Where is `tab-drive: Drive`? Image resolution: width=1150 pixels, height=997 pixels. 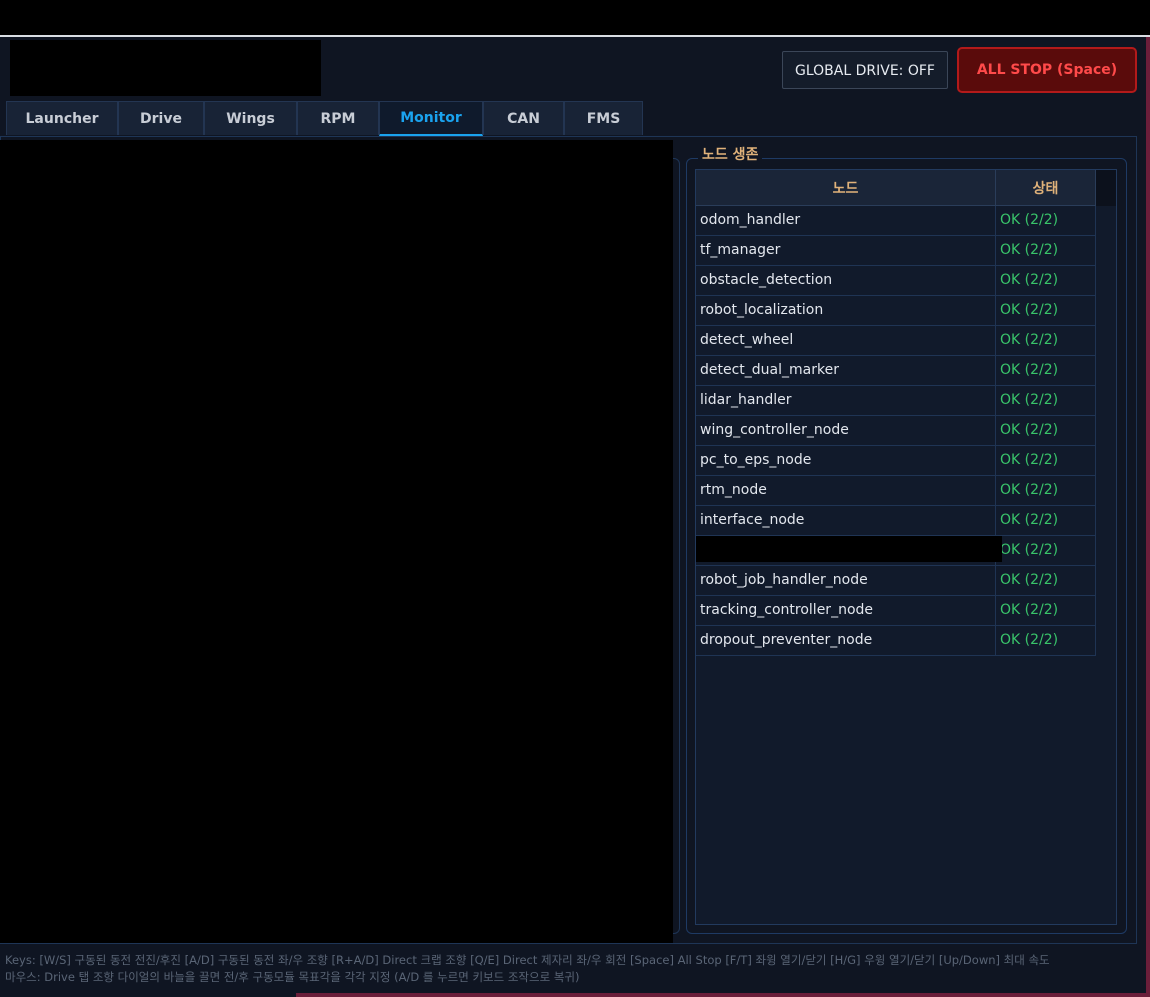 tab-drive: Drive is located at coordinates (161, 118).